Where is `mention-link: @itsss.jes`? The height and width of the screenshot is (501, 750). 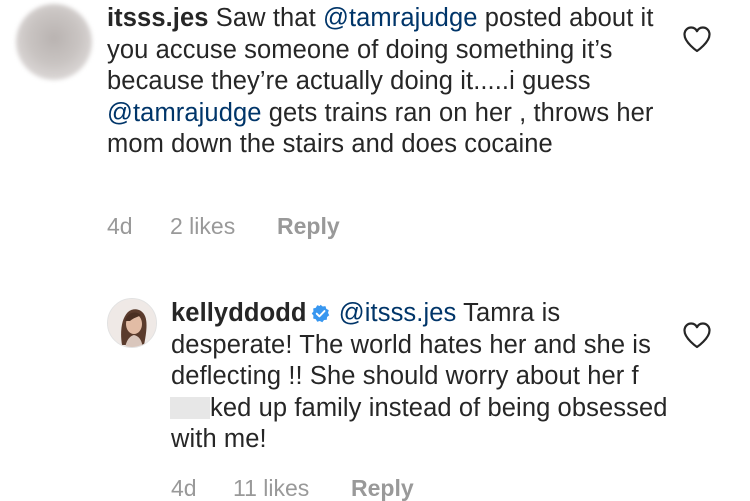 mention-link: @itsss.jes is located at coordinates (398, 313).